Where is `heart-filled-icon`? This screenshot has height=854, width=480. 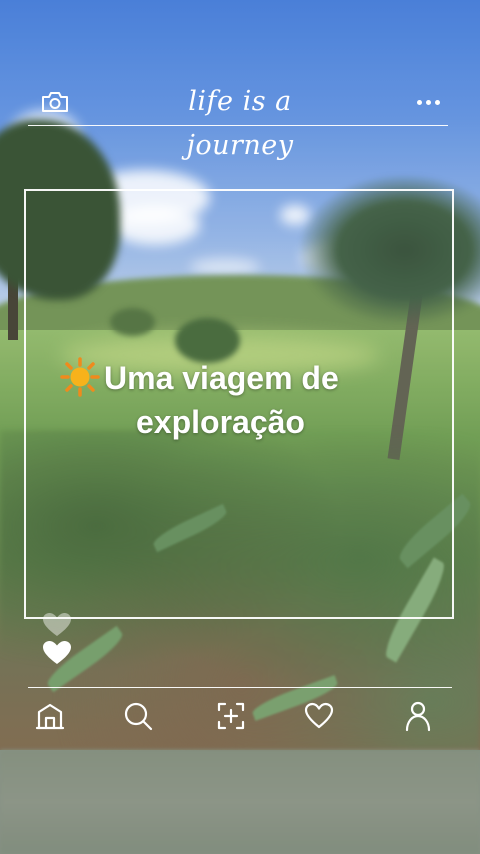
heart-filled-icon is located at coordinates (57, 653).